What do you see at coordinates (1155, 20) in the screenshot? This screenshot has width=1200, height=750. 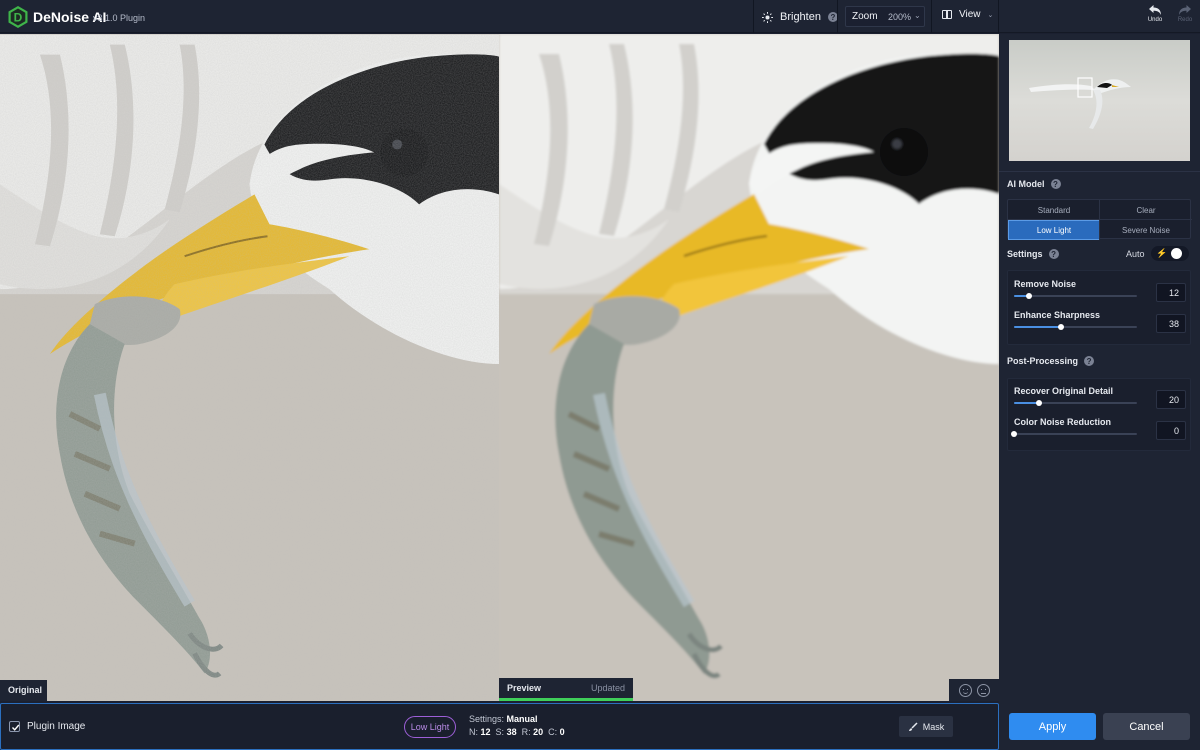 I see `undo-label: Undo` at bounding box center [1155, 20].